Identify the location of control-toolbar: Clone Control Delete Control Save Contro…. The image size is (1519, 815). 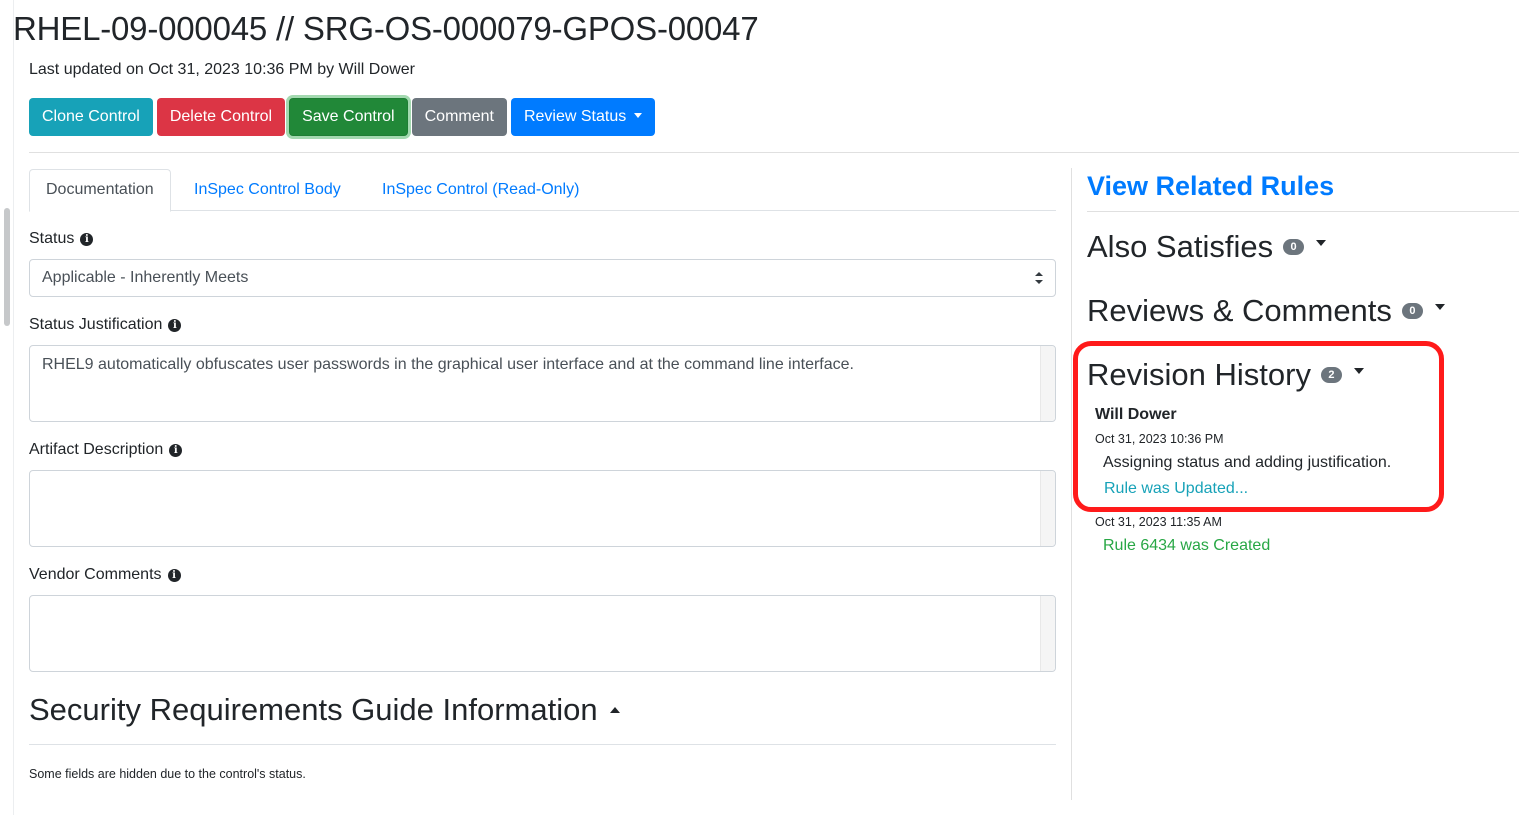
(342, 117).